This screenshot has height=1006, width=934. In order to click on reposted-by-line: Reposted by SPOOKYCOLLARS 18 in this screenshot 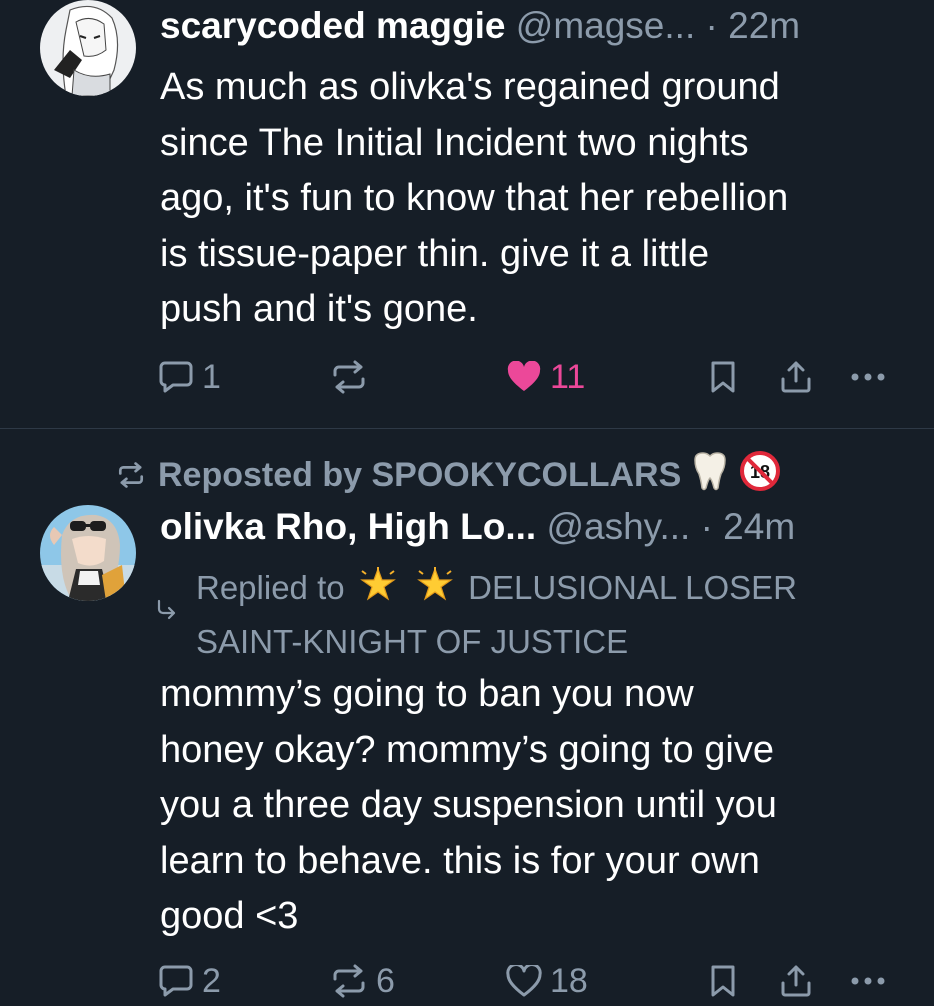, I will do `click(448, 473)`.